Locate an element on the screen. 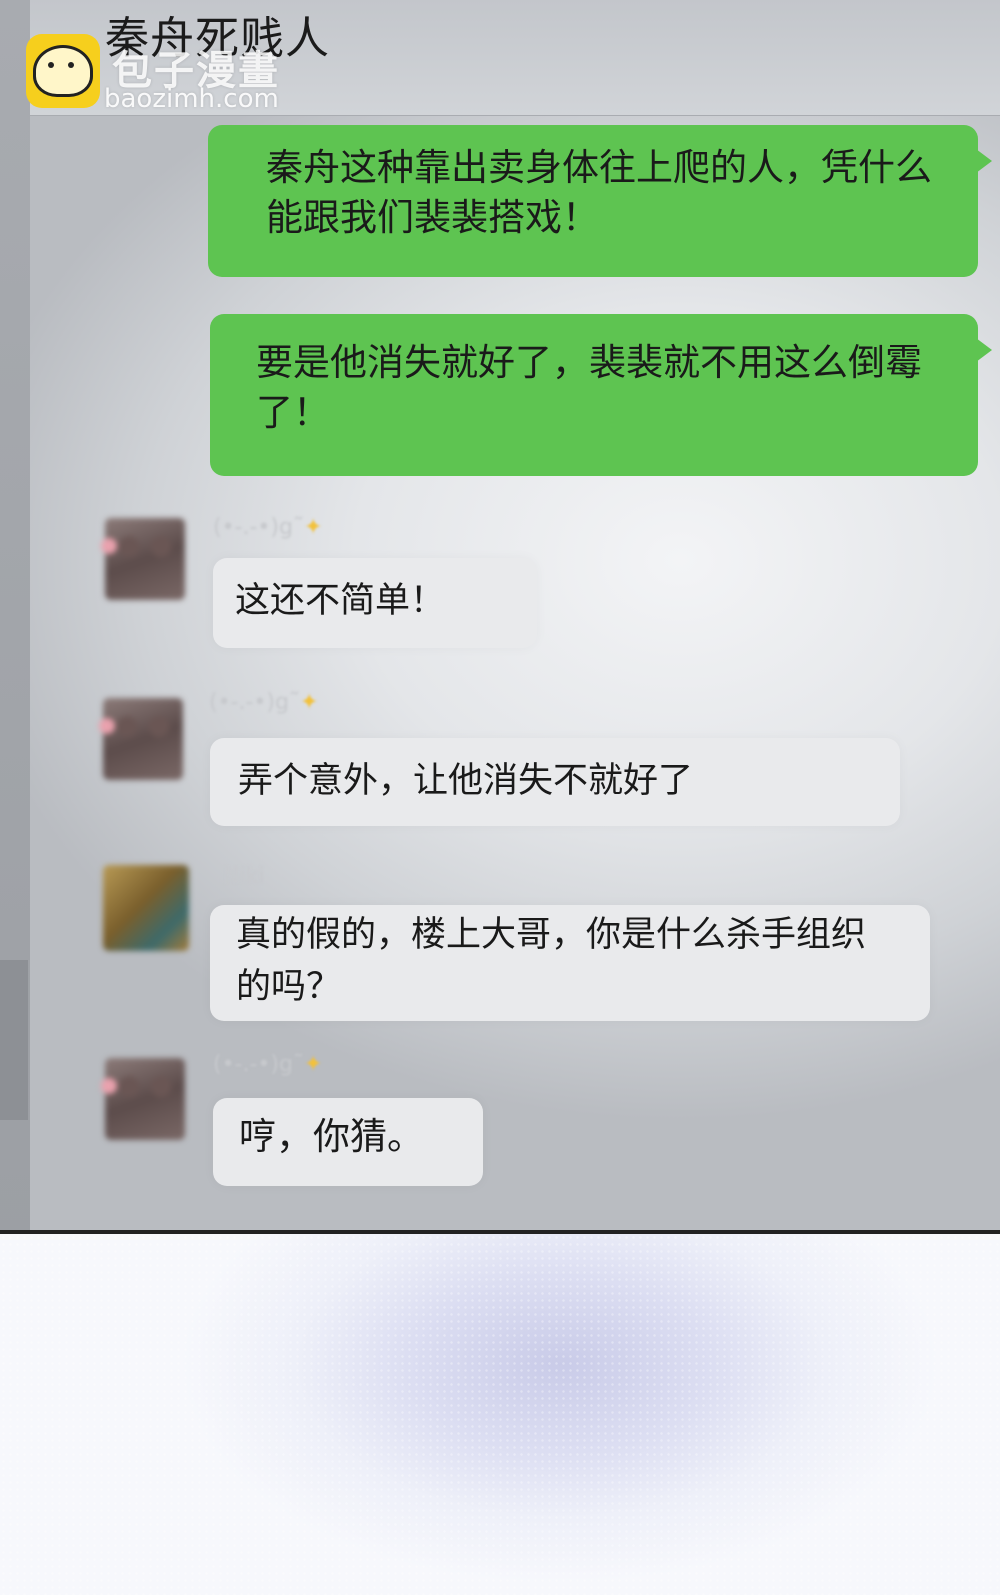 The image size is (1000, 1595). received-message: 弄个意外，让他消失不就好了 这还不简单！ is located at coordinates (375, 603).